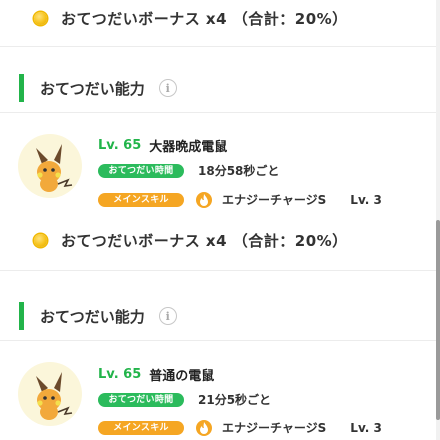  I want to click on help-time-value: 21分5秒ごと, so click(235, 400).